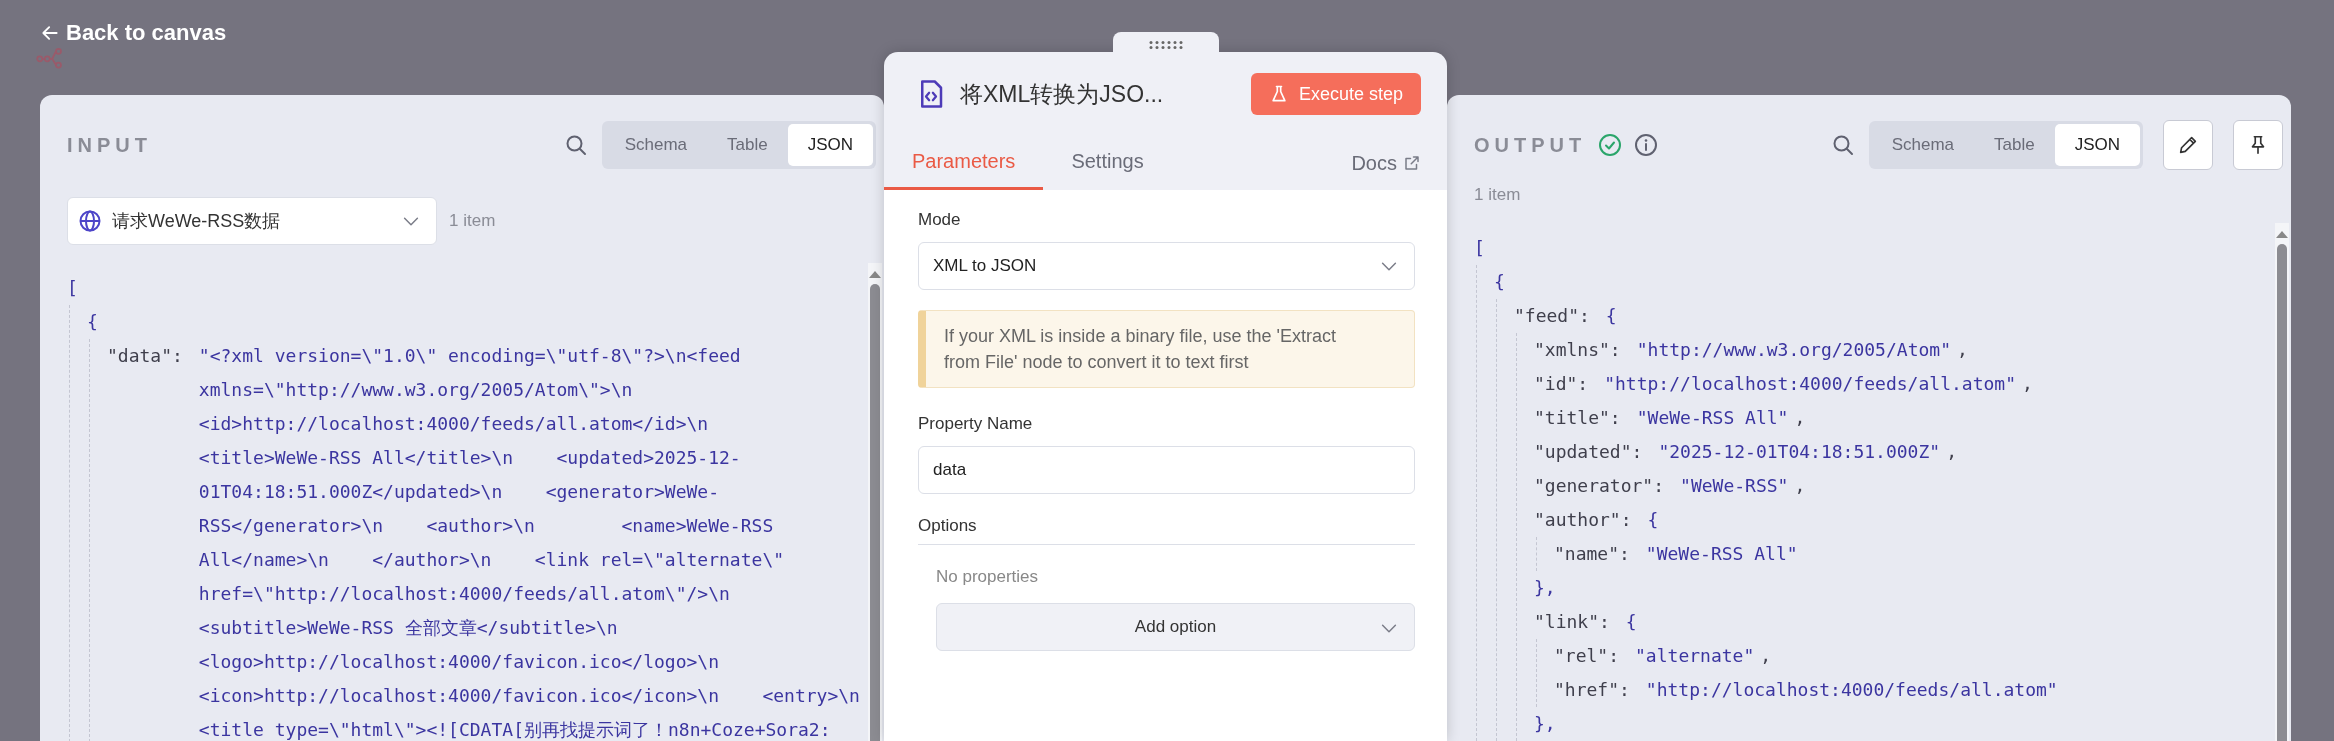  I want to click on json-key: "generator":, so click(1599, 486).